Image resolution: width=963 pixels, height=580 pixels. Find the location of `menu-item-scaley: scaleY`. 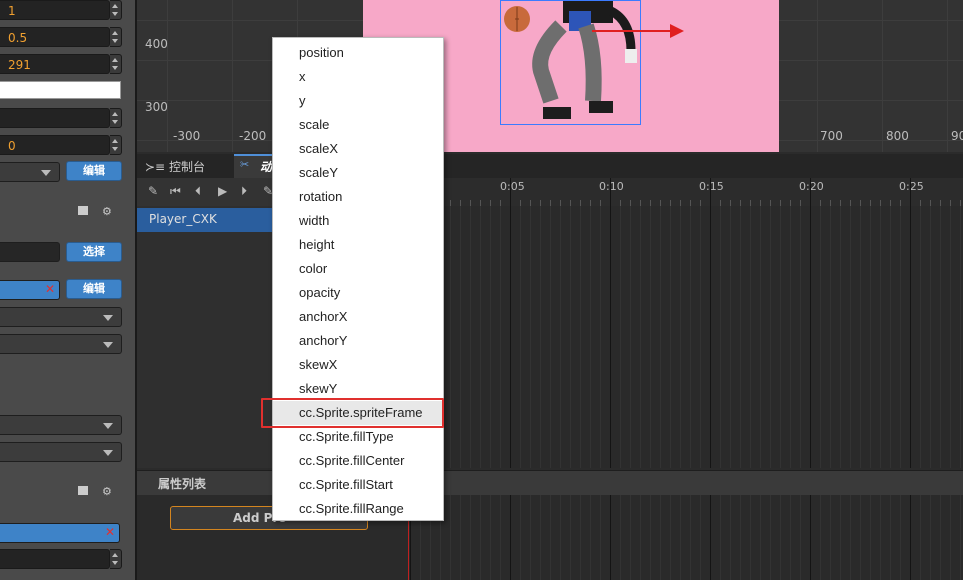

menu-item-scaley: scaleY is located at coordinates (358, 173).